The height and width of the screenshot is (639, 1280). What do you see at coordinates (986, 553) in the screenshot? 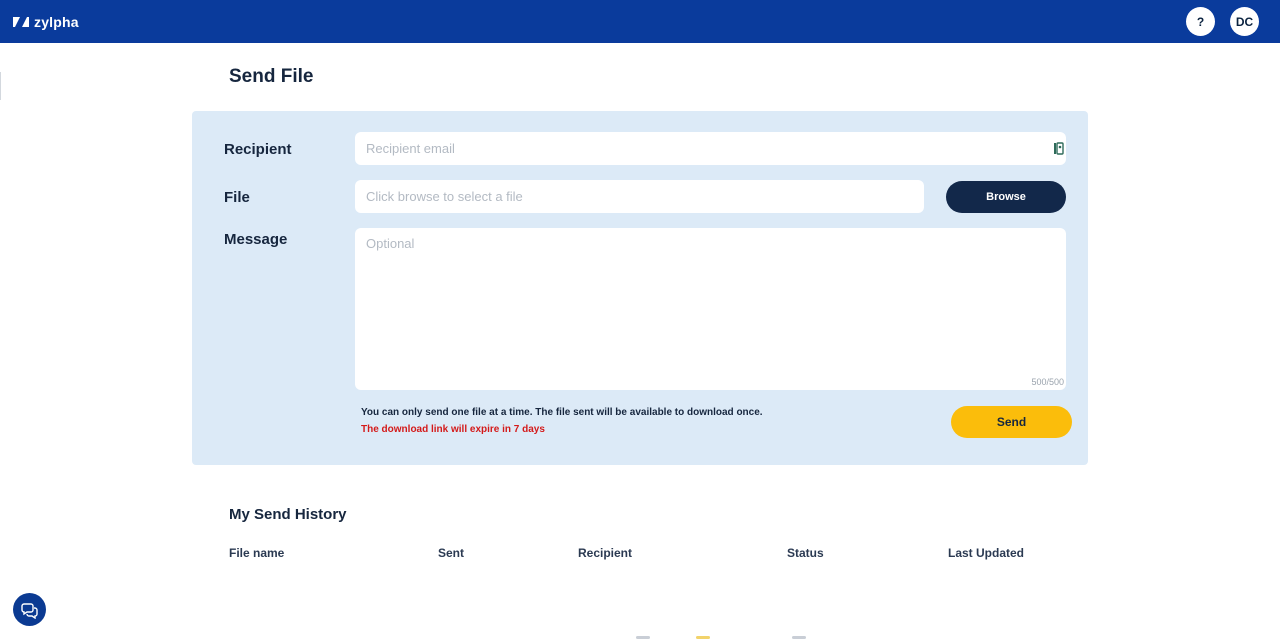
I see `column-header-last-updated: Last Updated` at bounding box center [986, 553].